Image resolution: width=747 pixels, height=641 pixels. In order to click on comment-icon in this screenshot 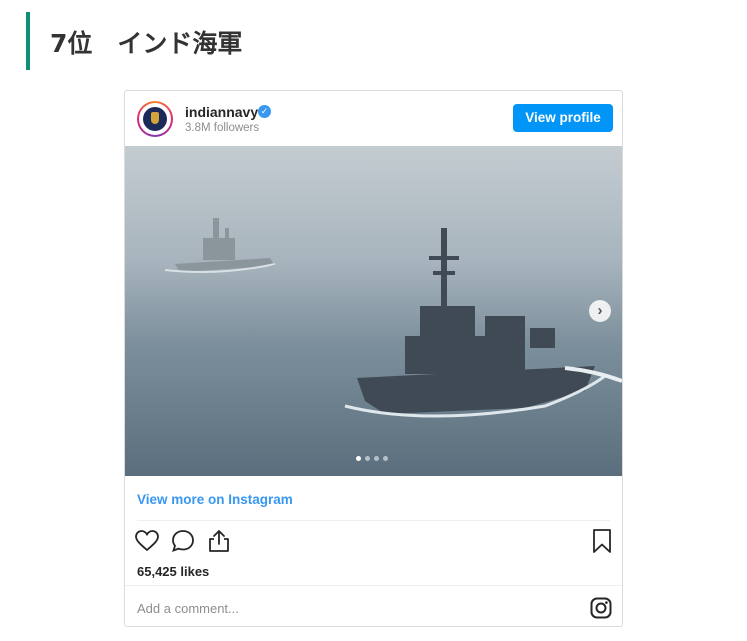, I will do `click(183, 541)`.